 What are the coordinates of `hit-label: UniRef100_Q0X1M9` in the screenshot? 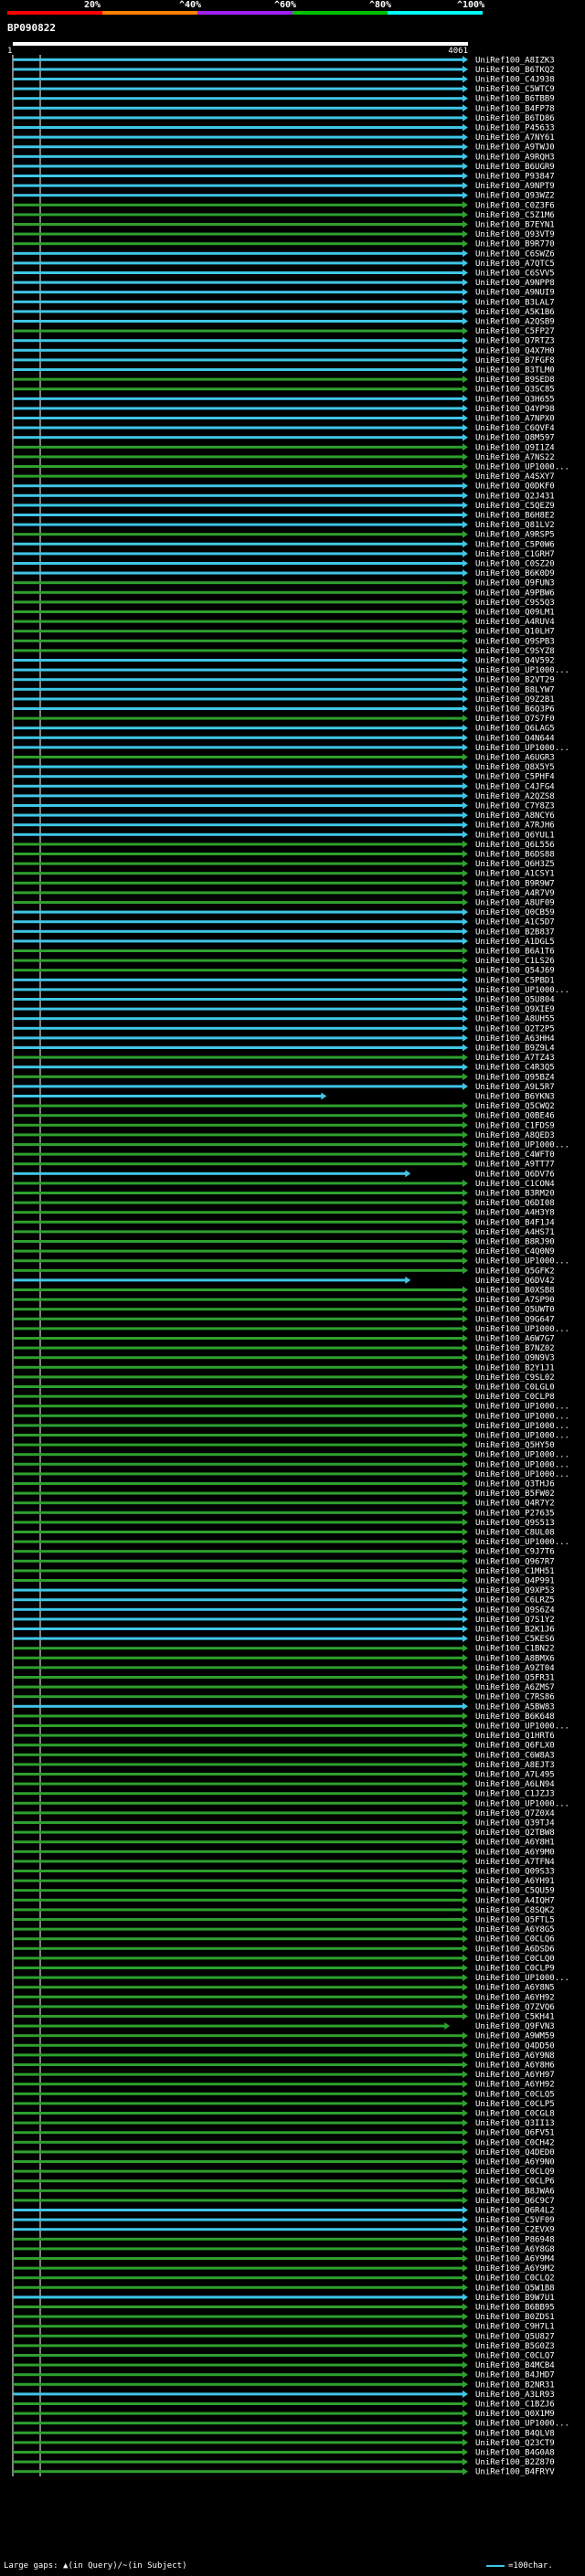 It's located at (515, 2414).